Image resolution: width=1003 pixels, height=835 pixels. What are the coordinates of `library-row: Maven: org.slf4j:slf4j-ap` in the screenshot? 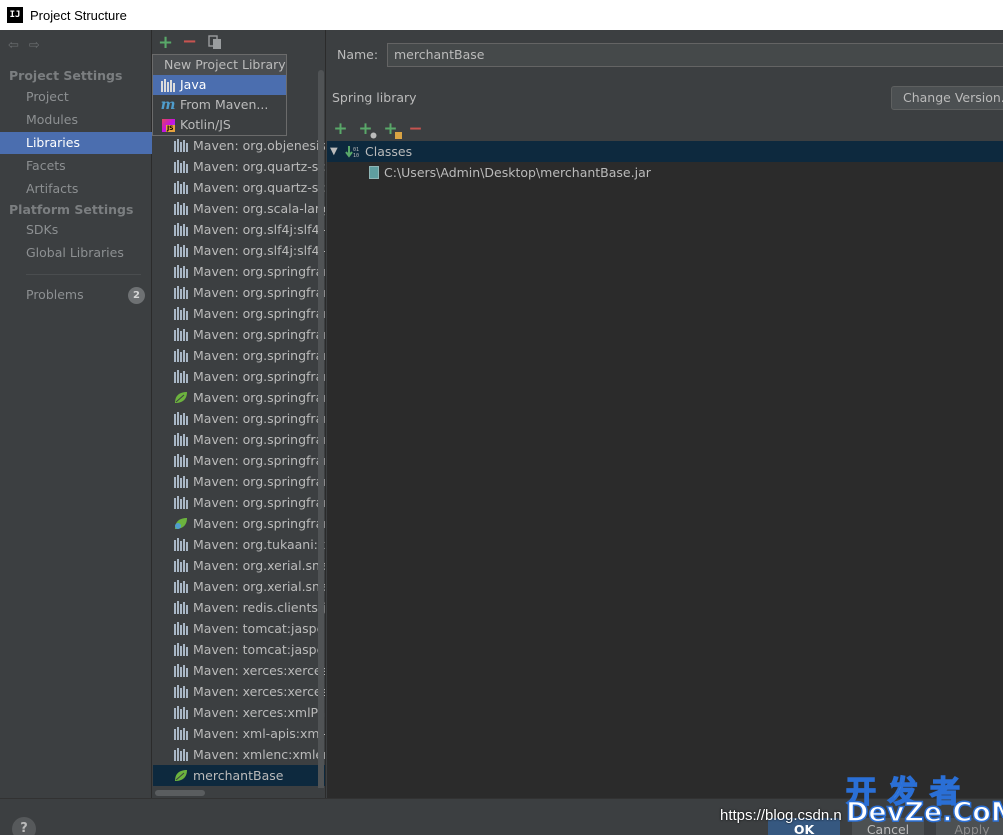 It's located at (239, 229).